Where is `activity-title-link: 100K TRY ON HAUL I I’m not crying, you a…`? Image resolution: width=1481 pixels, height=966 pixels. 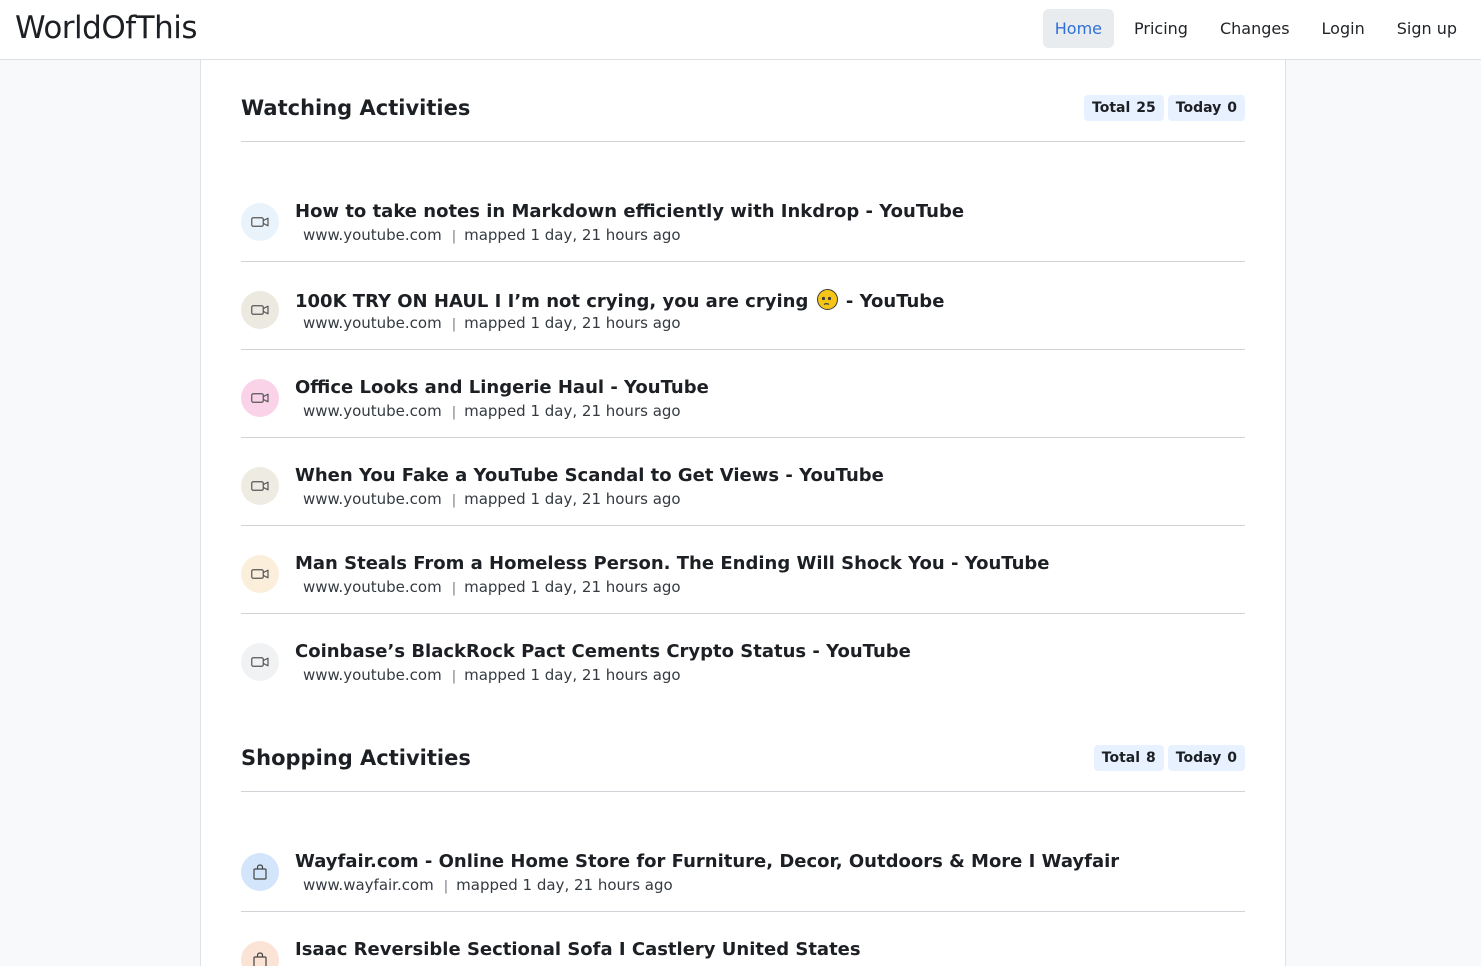
activity-title-link: 100K TRY ON HAUL I I’m not crying, you a… is located at coordinates (619, 300).